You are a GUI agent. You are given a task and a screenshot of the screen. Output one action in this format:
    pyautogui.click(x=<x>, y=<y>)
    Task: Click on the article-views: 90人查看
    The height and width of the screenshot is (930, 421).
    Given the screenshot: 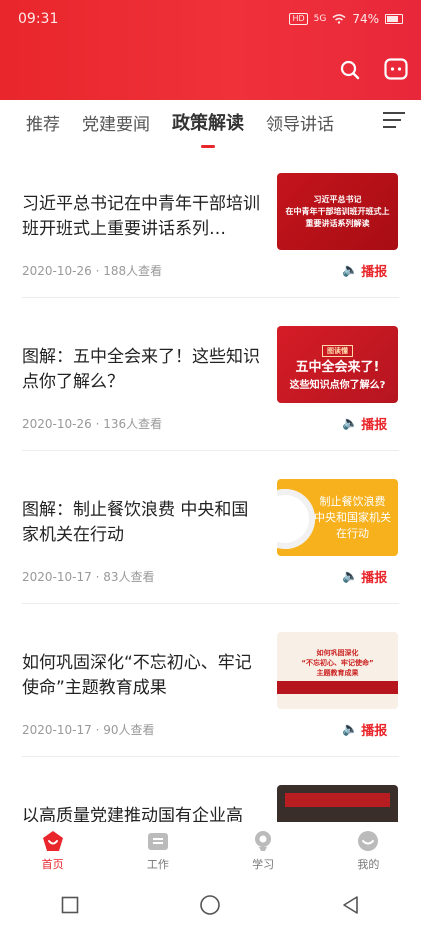 What is the action you would take?
    pyautogui.click(x=129, y=730)
    